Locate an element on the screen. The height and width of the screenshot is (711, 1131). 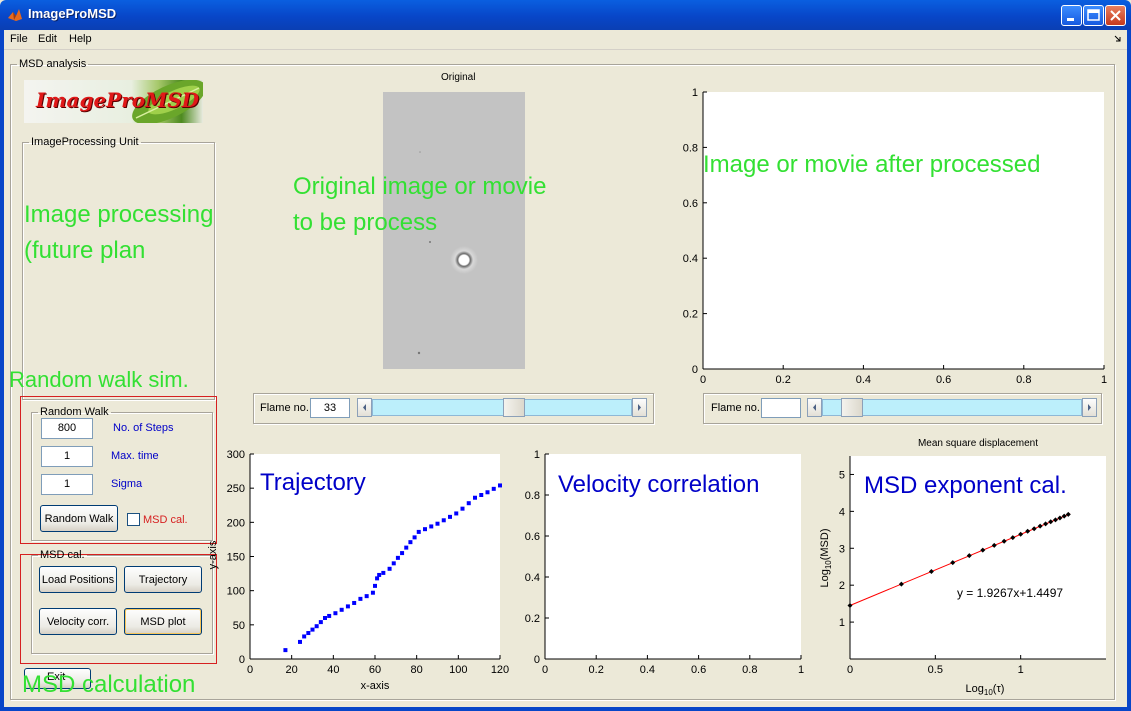
x-tick-label: 80 is located at coordinates (417, 670).